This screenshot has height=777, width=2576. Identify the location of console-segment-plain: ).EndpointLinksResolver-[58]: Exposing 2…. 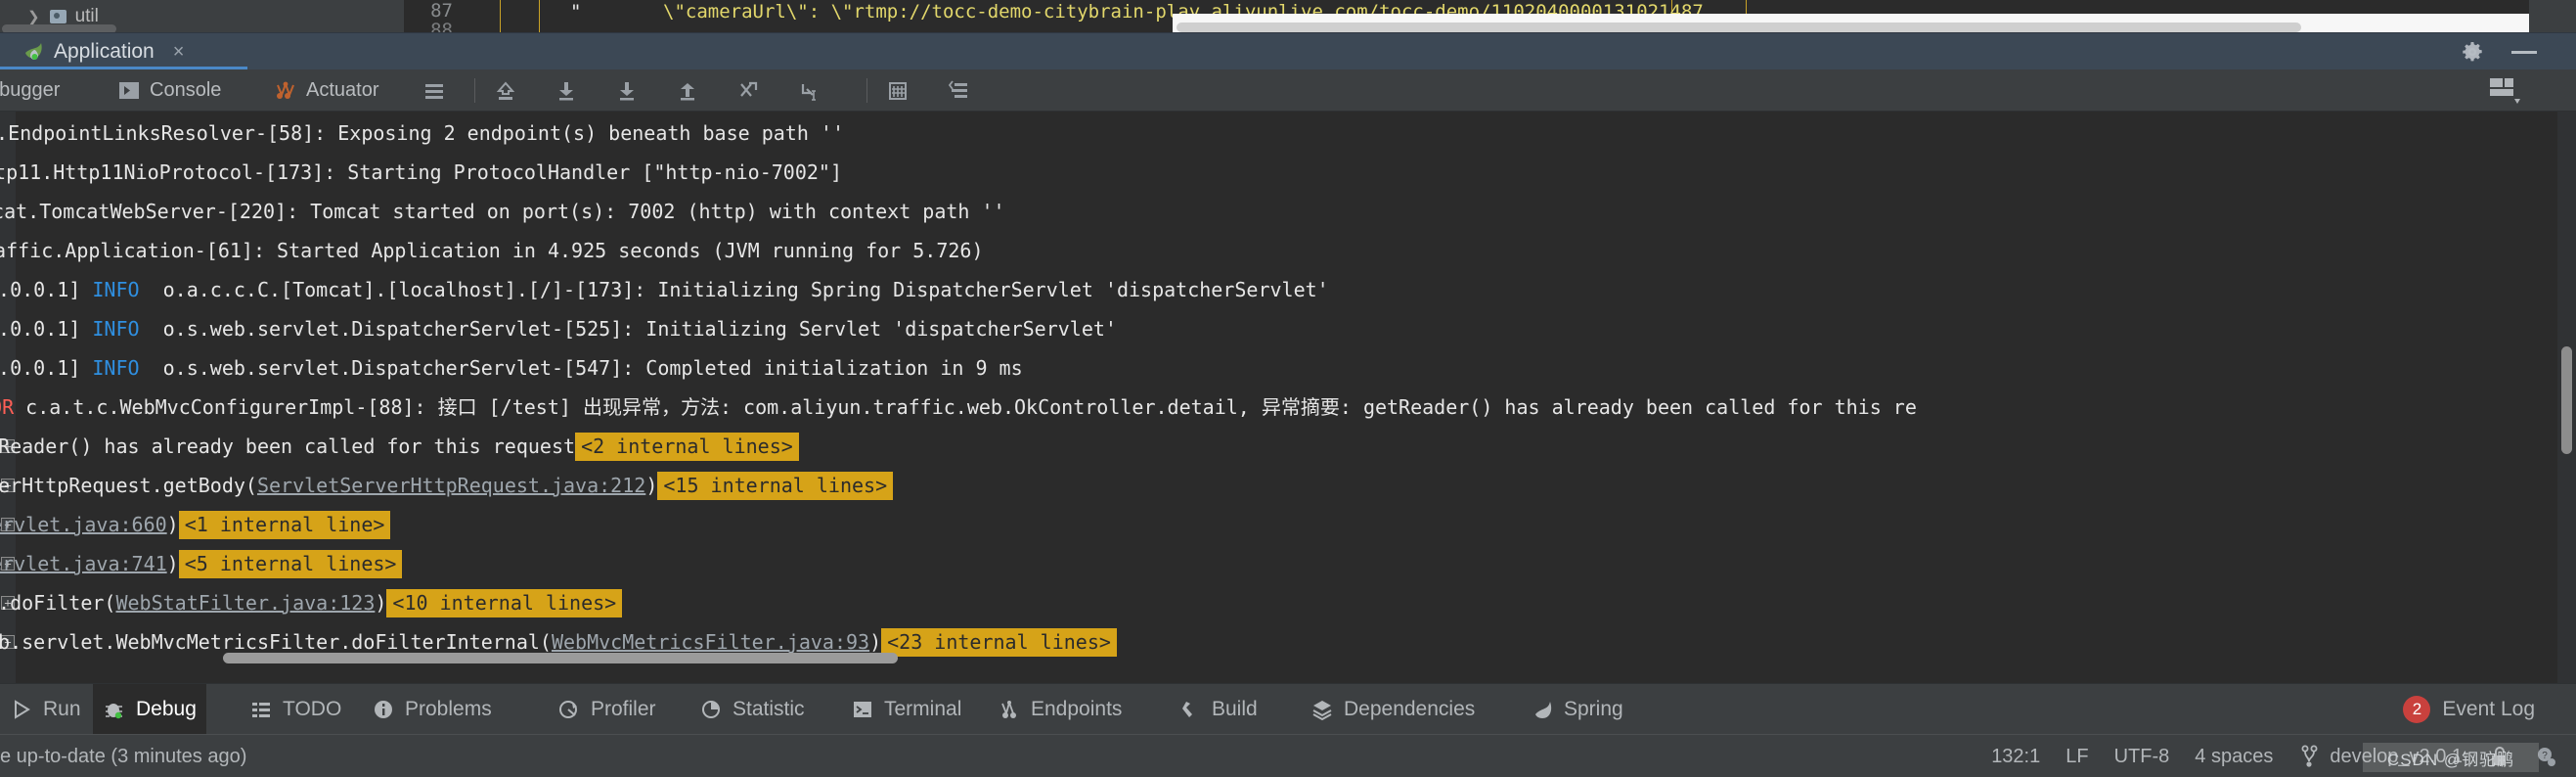
(422, 133).